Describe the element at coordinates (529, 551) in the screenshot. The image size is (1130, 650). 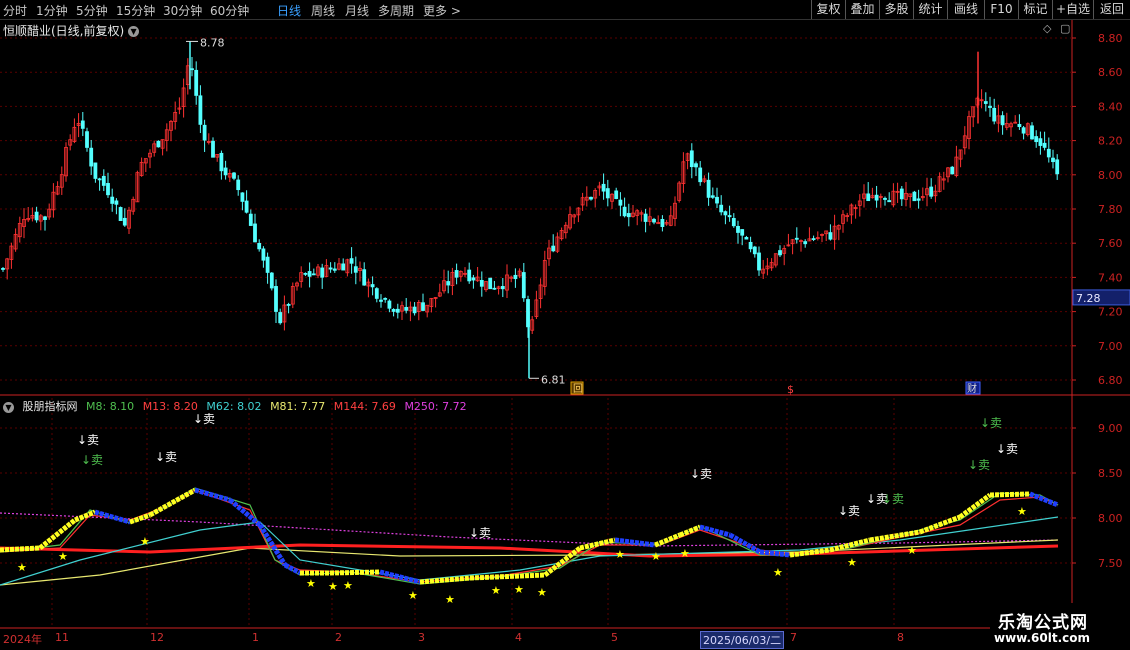
I see `m62-line` at that location.